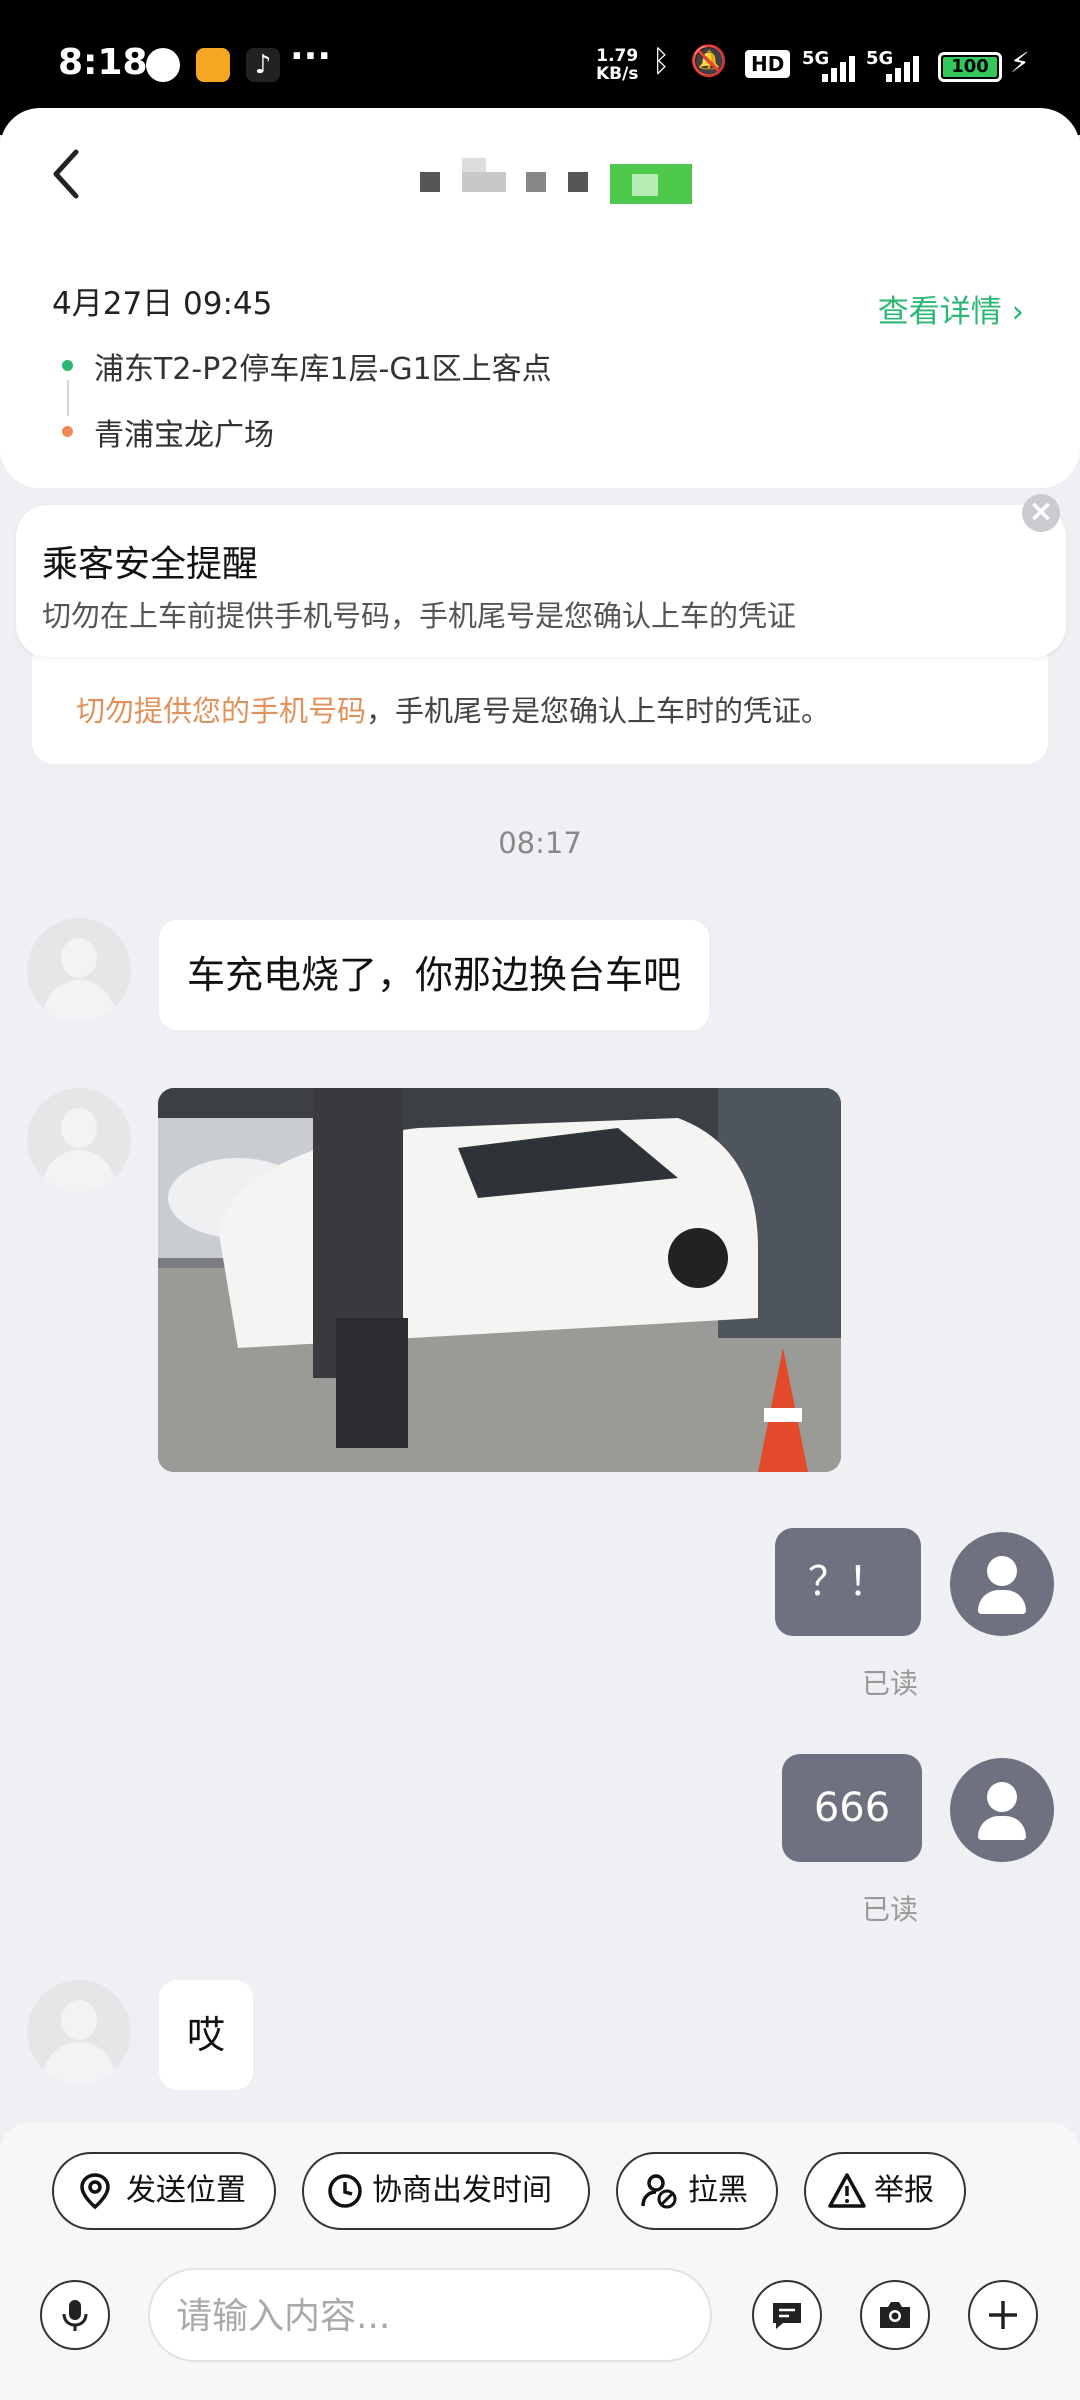 The width and height of the screenshot is (1080, 2400). What do you see at coordinates (103, 62) in the screenshot?
I see `status-time: 8:18` at bounding box center [103, 62].